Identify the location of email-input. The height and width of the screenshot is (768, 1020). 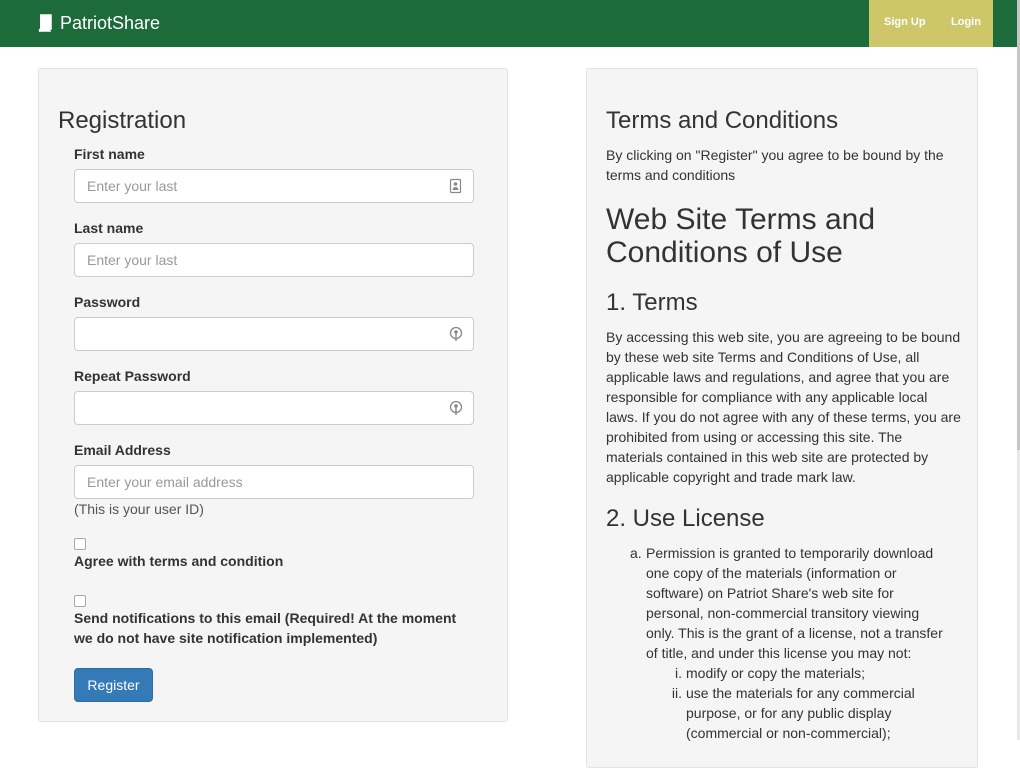
(274, 482).